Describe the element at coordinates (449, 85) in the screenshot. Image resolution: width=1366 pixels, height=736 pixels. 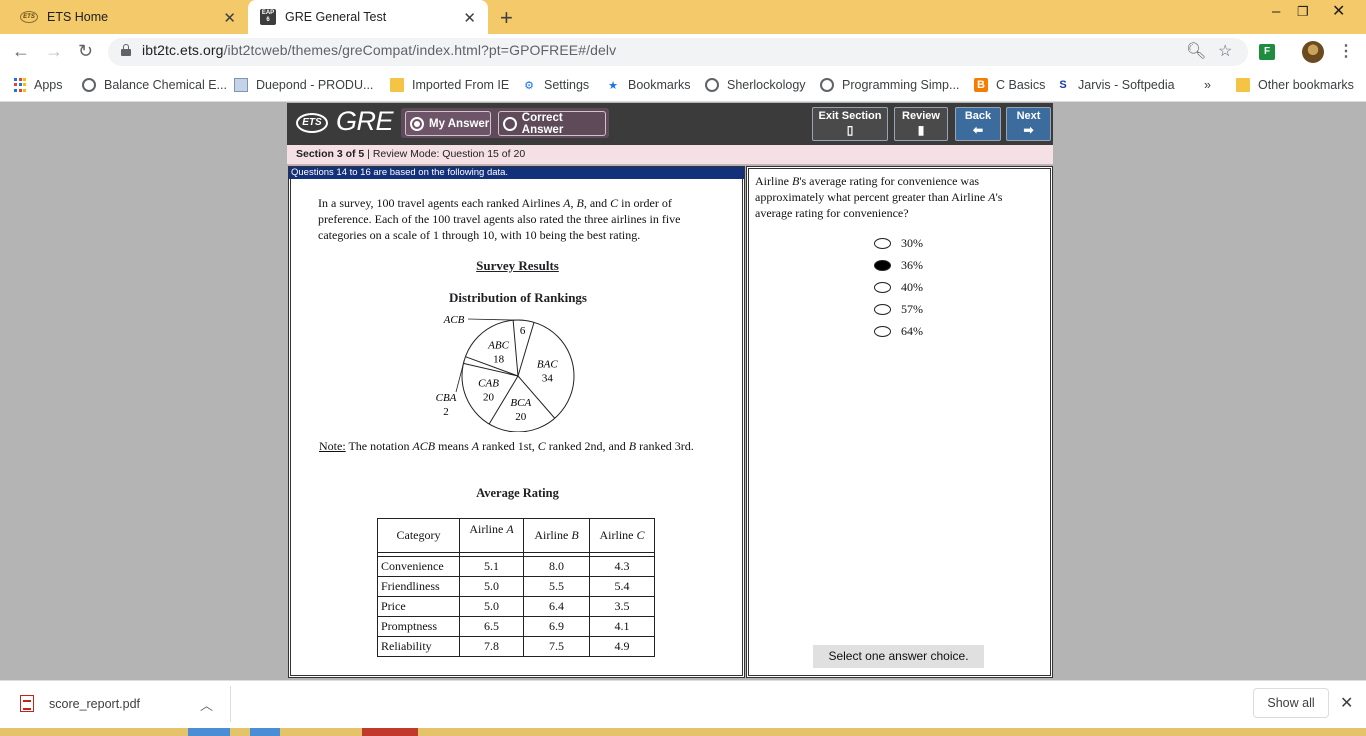
I see `bookmark-imported-from-ie: Imported From IE` at that location.